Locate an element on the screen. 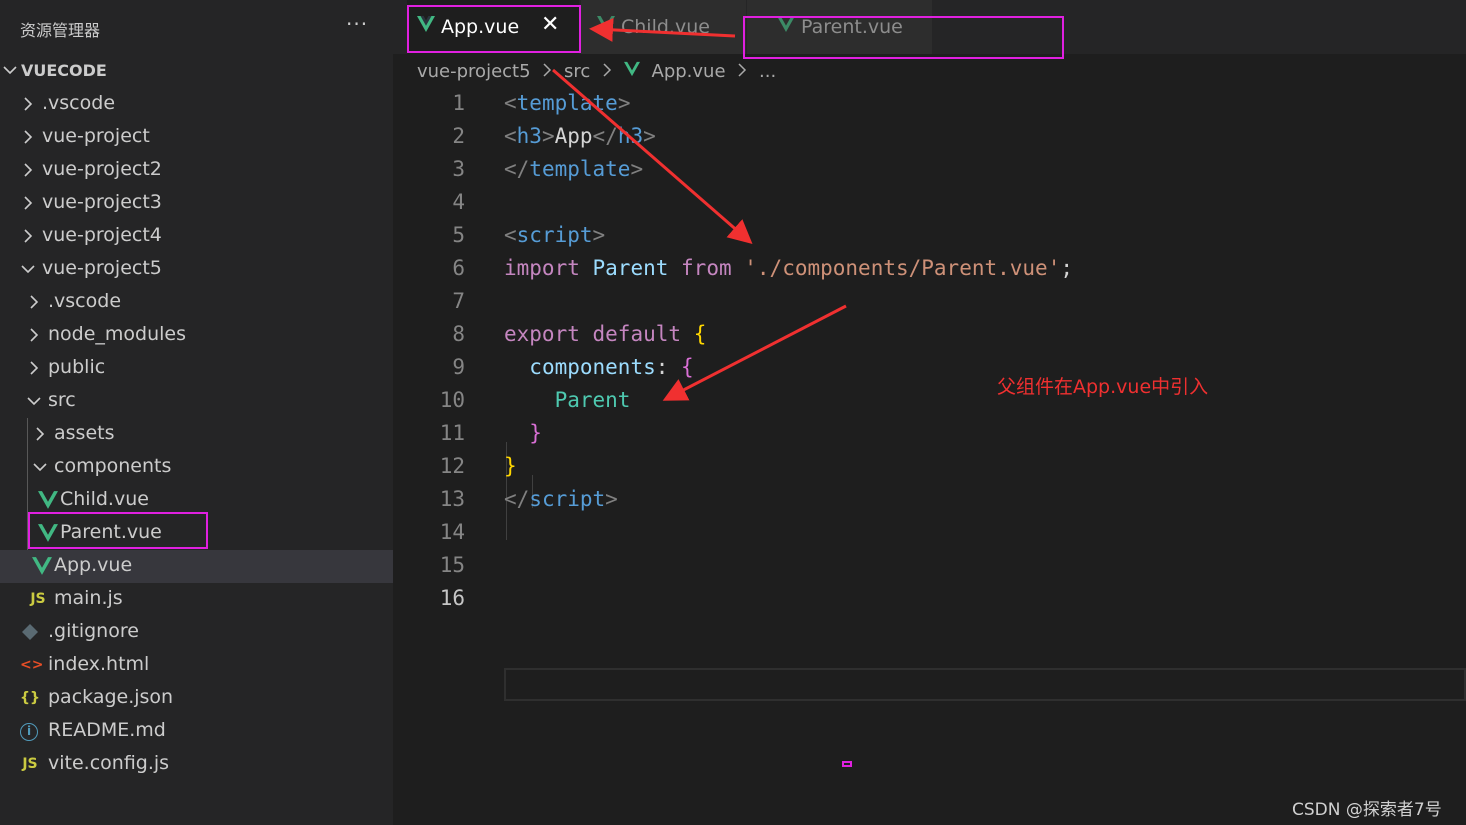  code-text: export default { is located at coordinates (605, 334).